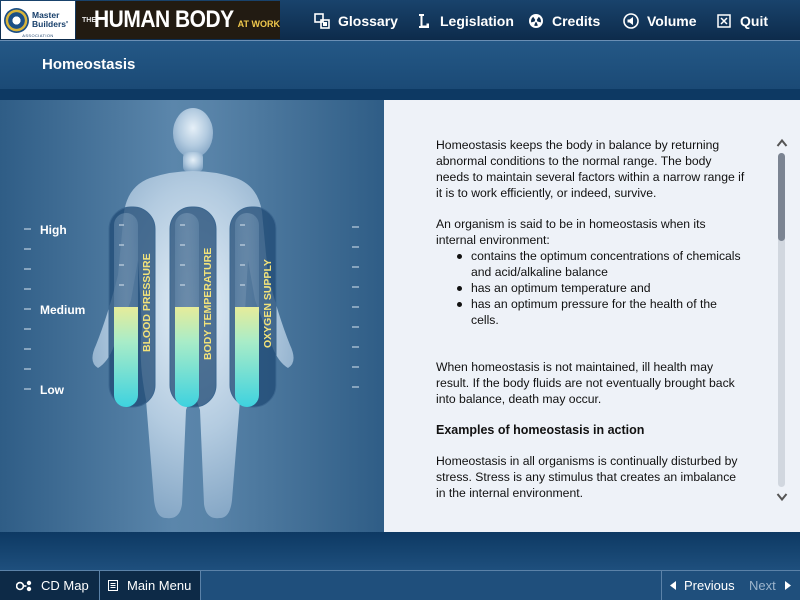 Image resolution: width=800 pixels, height=600 pixels. Describe the element at coordinates (258, 24) in the screenshot. I see `app-title-suffix: AT WORK` at that location.